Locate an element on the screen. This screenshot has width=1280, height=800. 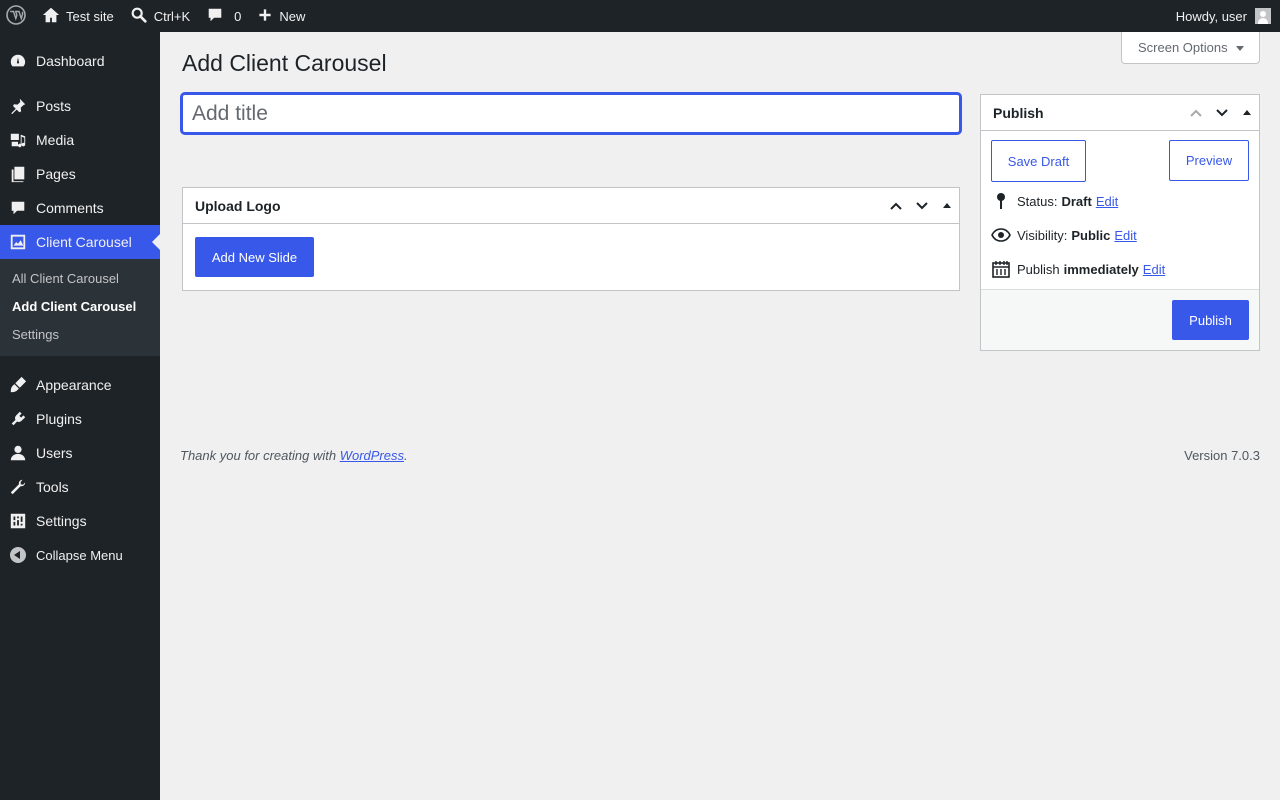
collapse-menu-label: Collapse Menu is located at coordinates (79, 555).